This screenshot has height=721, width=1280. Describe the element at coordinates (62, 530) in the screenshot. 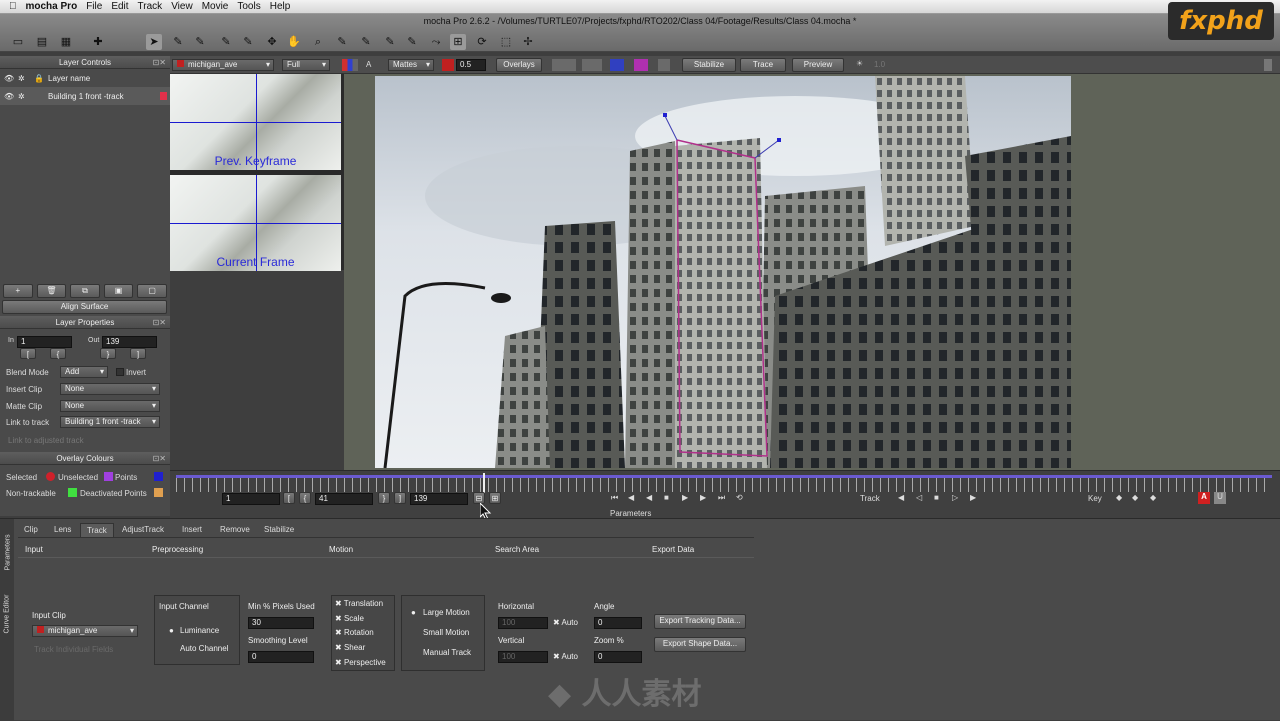

I see `tab-lens: Lens` at that location.